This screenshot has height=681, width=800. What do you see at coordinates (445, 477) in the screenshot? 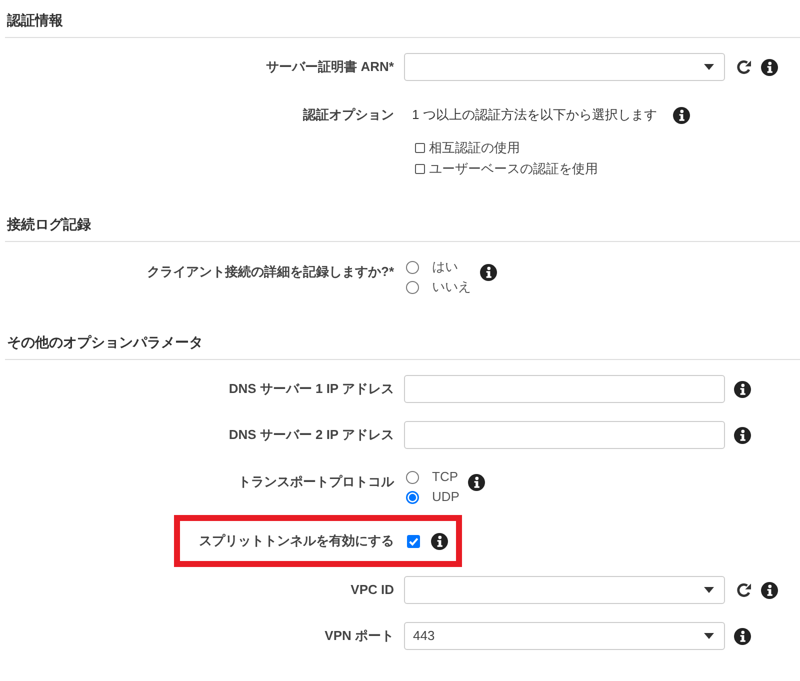
I see `radio-label: TCP` at bounding box center [445, 477].